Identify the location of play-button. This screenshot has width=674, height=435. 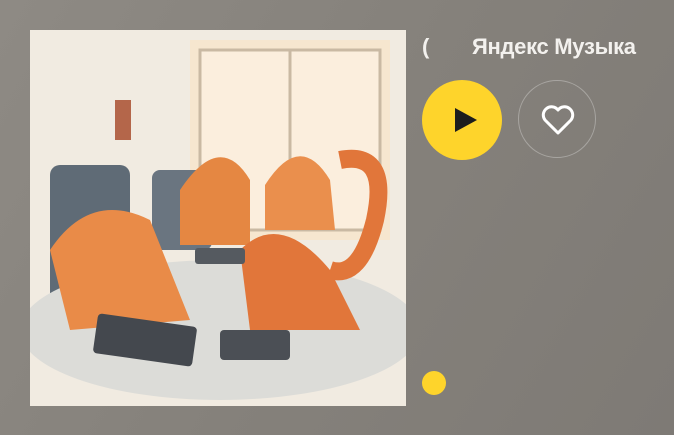
(462, 120).